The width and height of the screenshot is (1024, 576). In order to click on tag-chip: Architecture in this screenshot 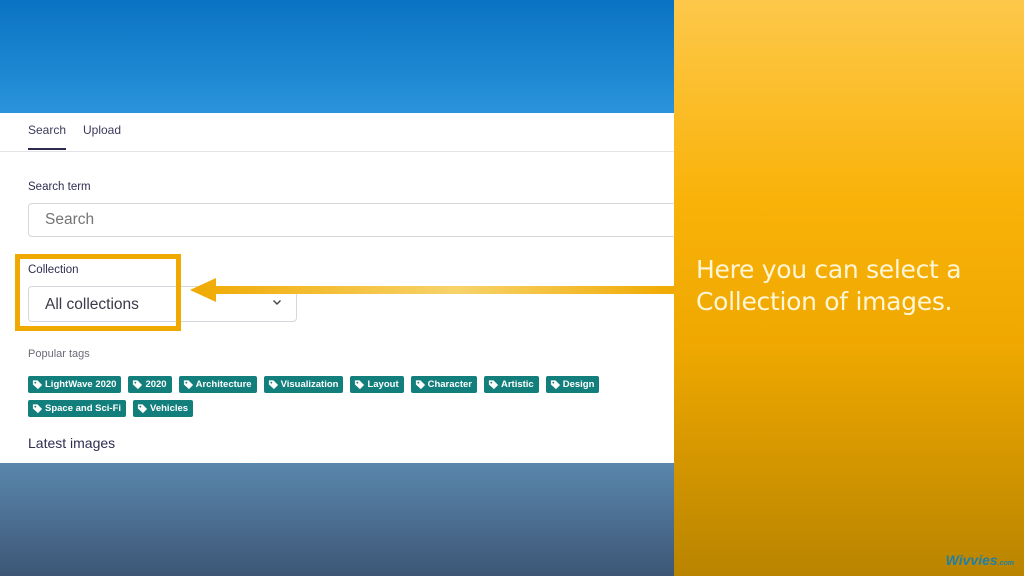, I will do `click(217, 384)`.